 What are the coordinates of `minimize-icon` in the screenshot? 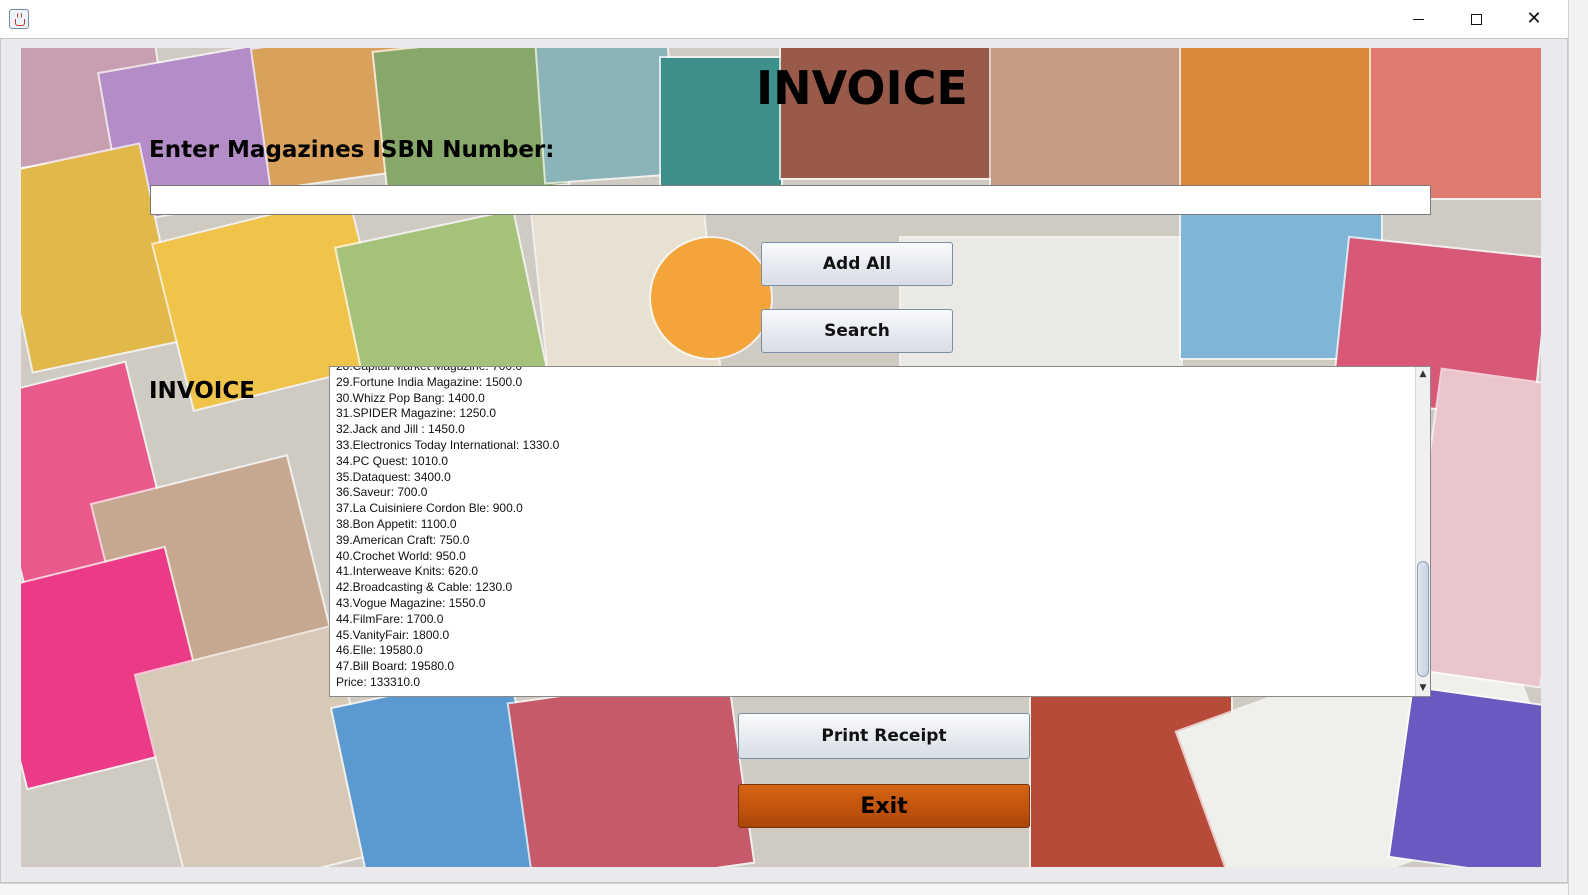 It's located at (1418, 19).